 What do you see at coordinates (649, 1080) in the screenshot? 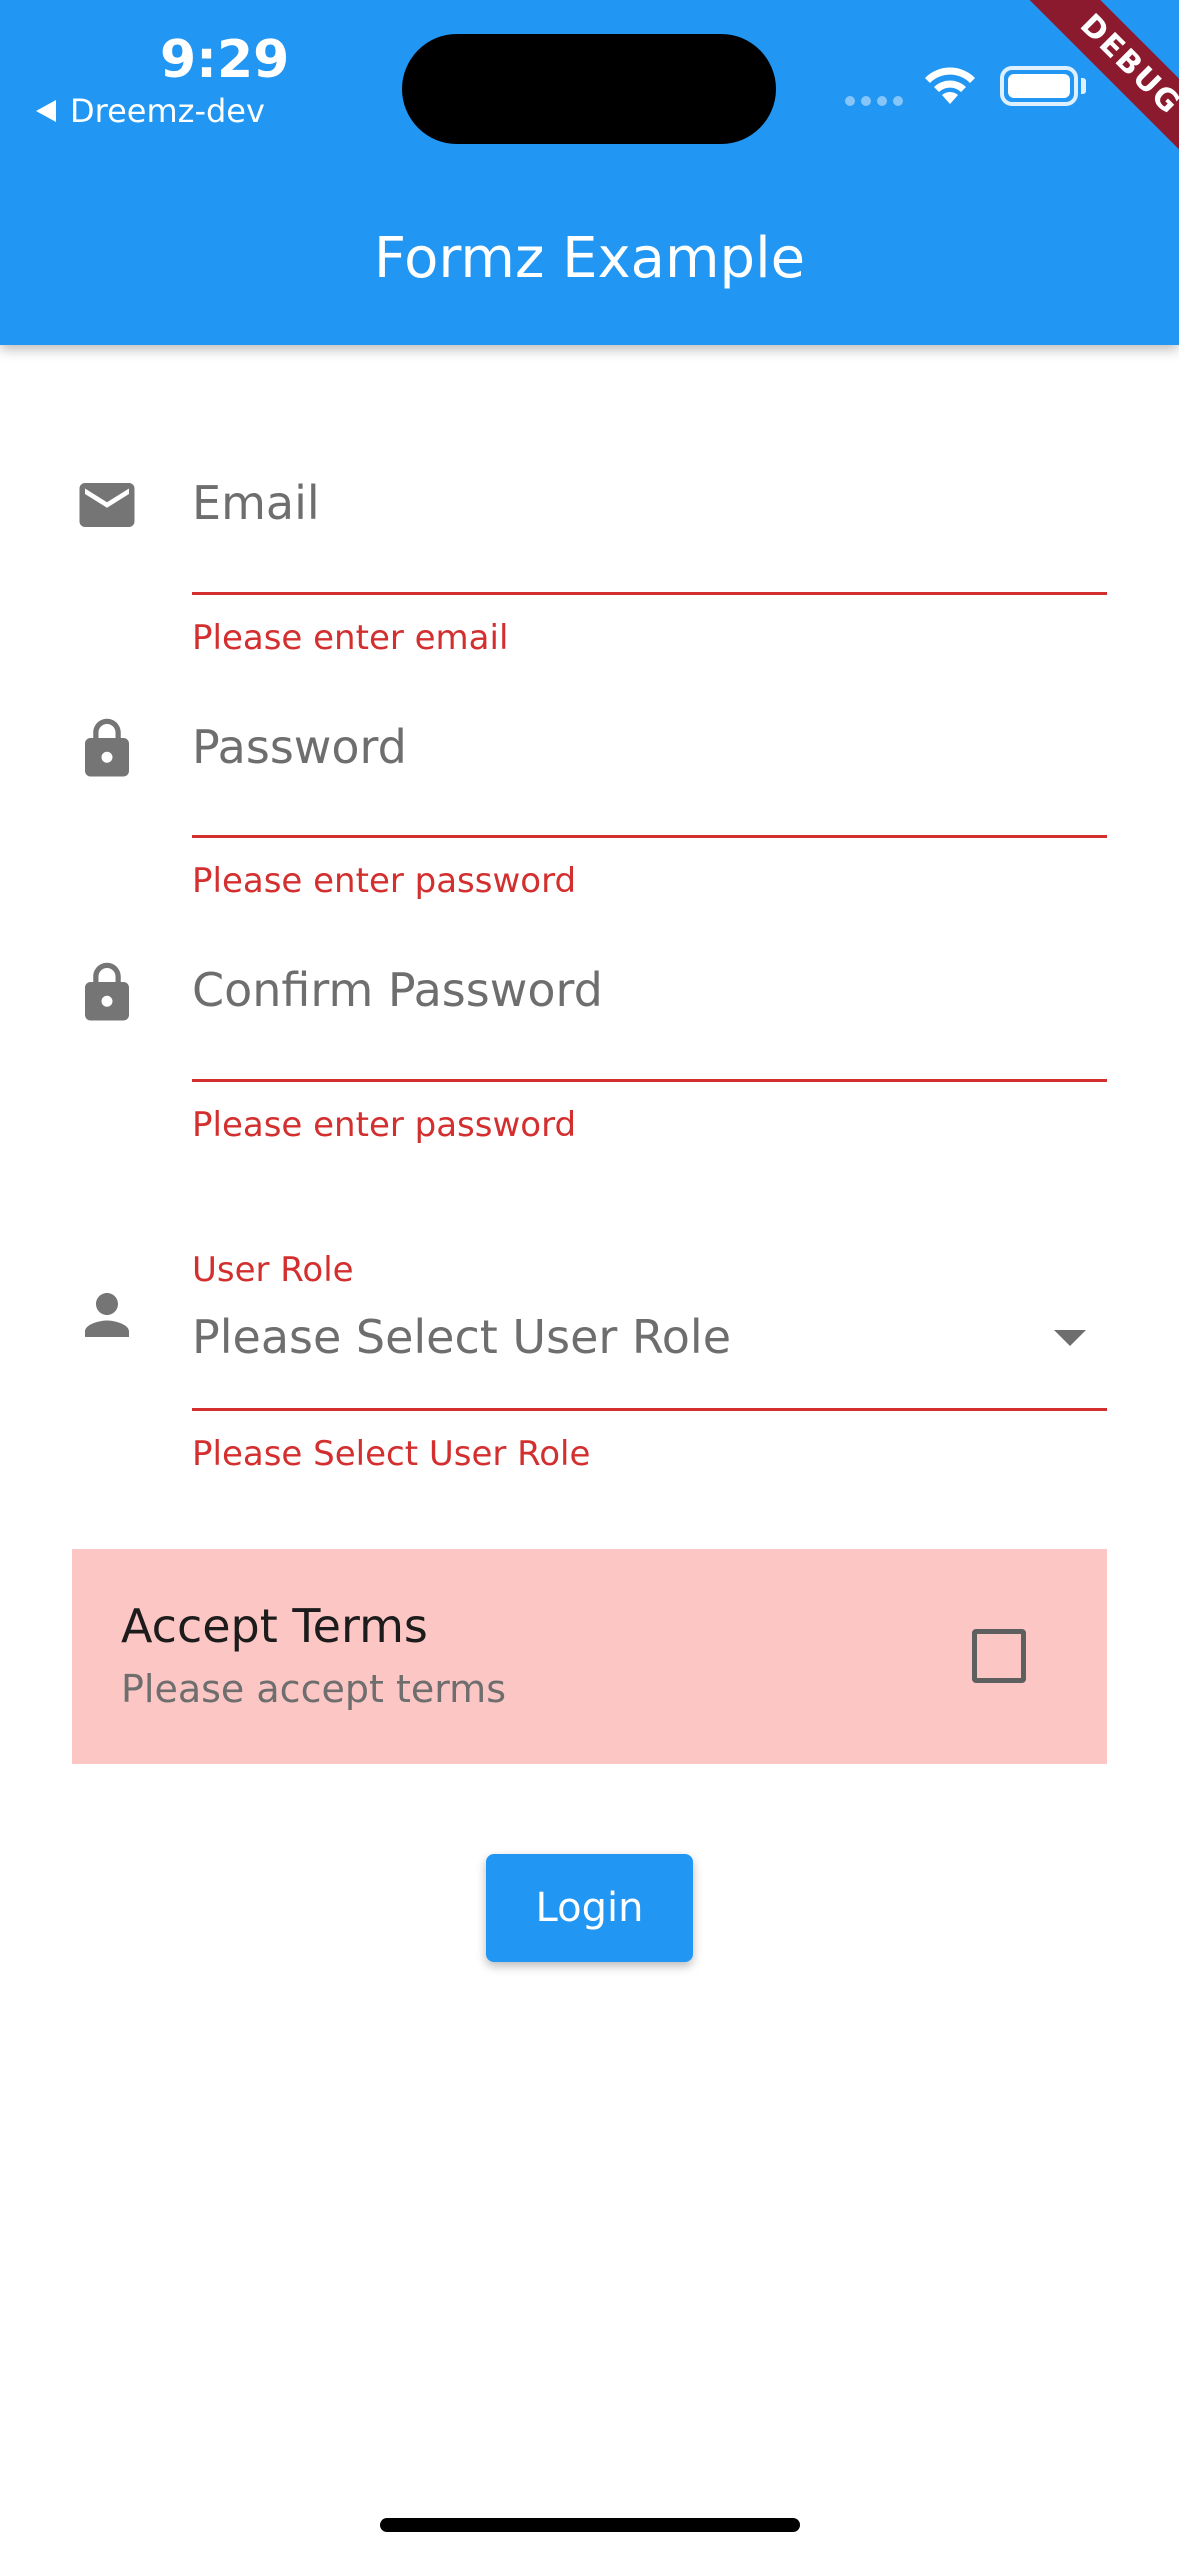
I see `confirm-password-underline` at bounding box center [649, 1080].